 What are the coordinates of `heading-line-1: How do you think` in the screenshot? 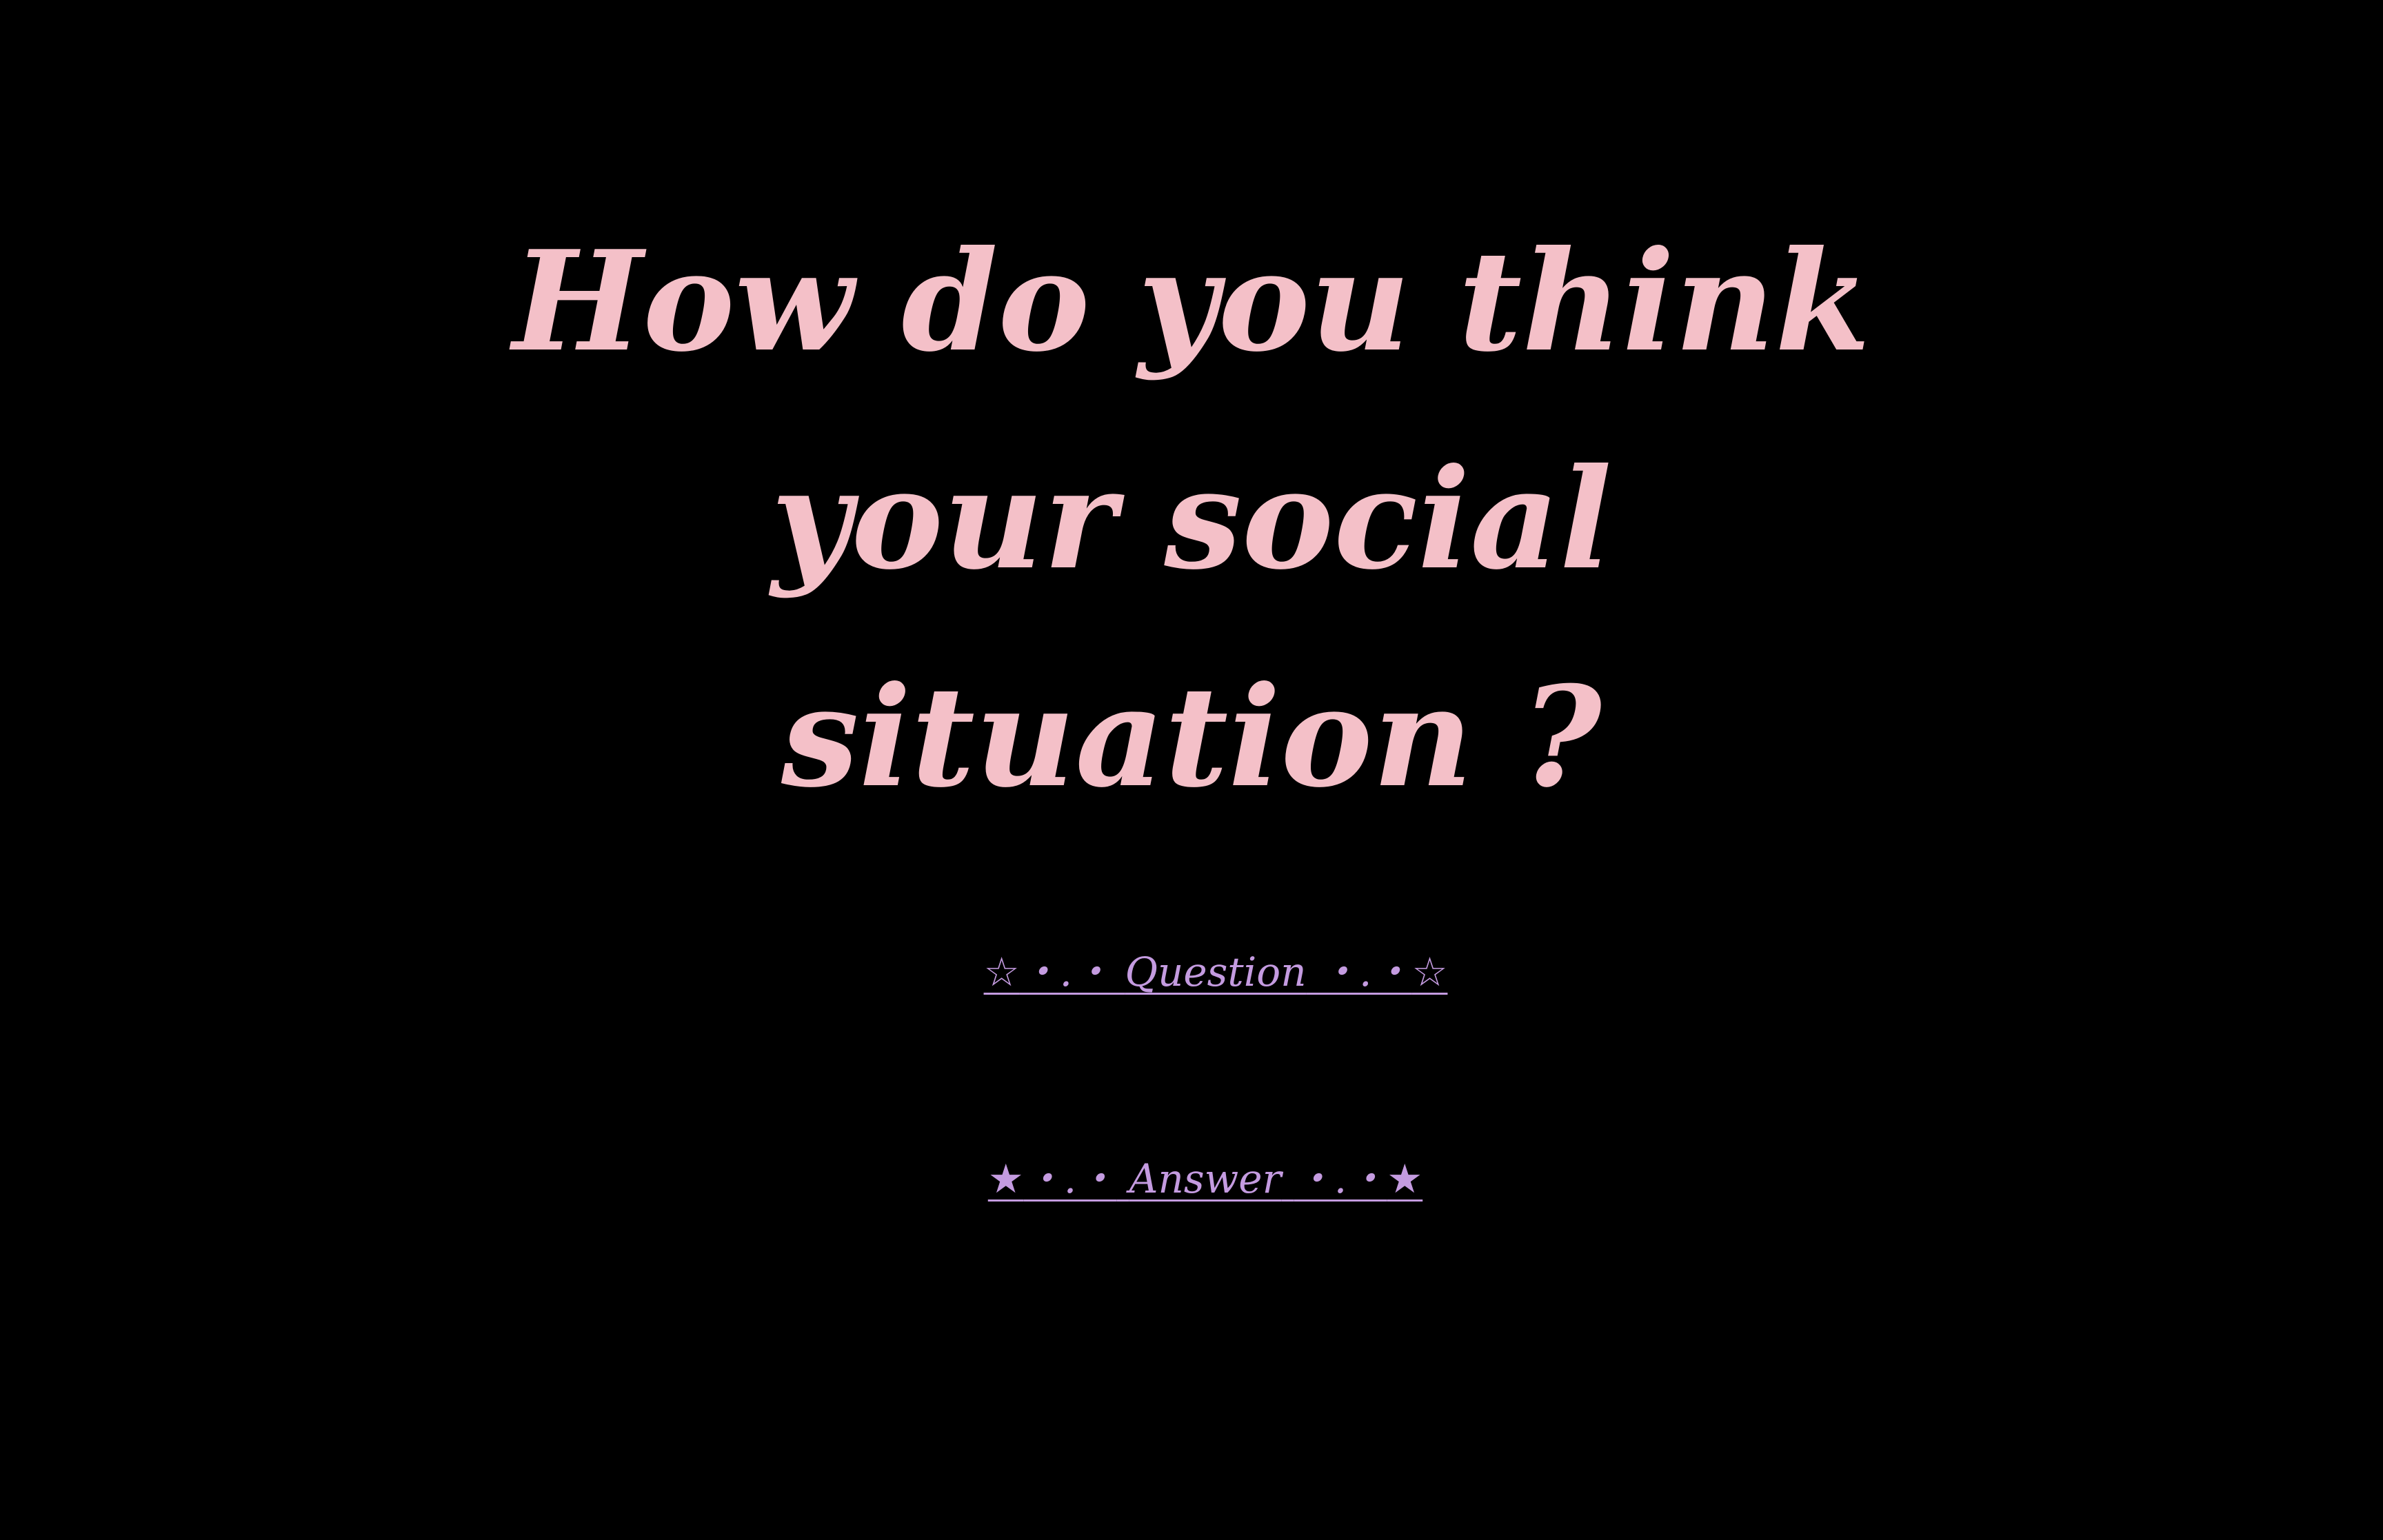 It's located at (1191, 302).